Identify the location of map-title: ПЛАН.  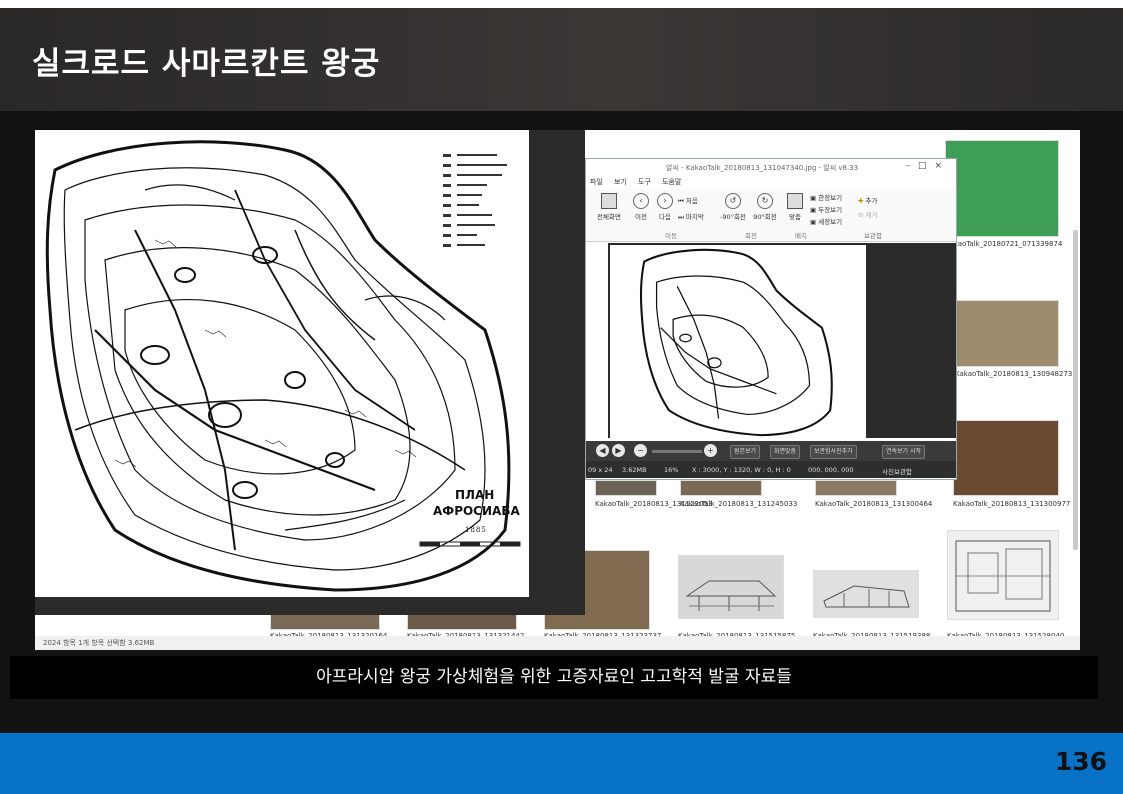
(475, 495).